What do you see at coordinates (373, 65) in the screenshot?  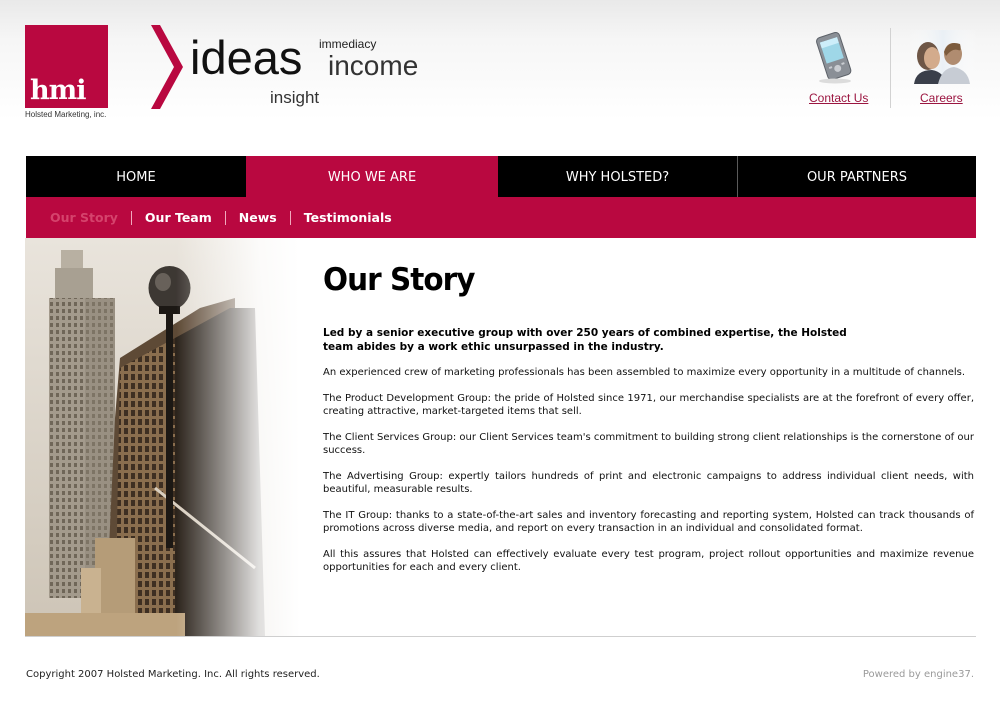 I see `tagline-income: income` at bounding box center [373, 65].